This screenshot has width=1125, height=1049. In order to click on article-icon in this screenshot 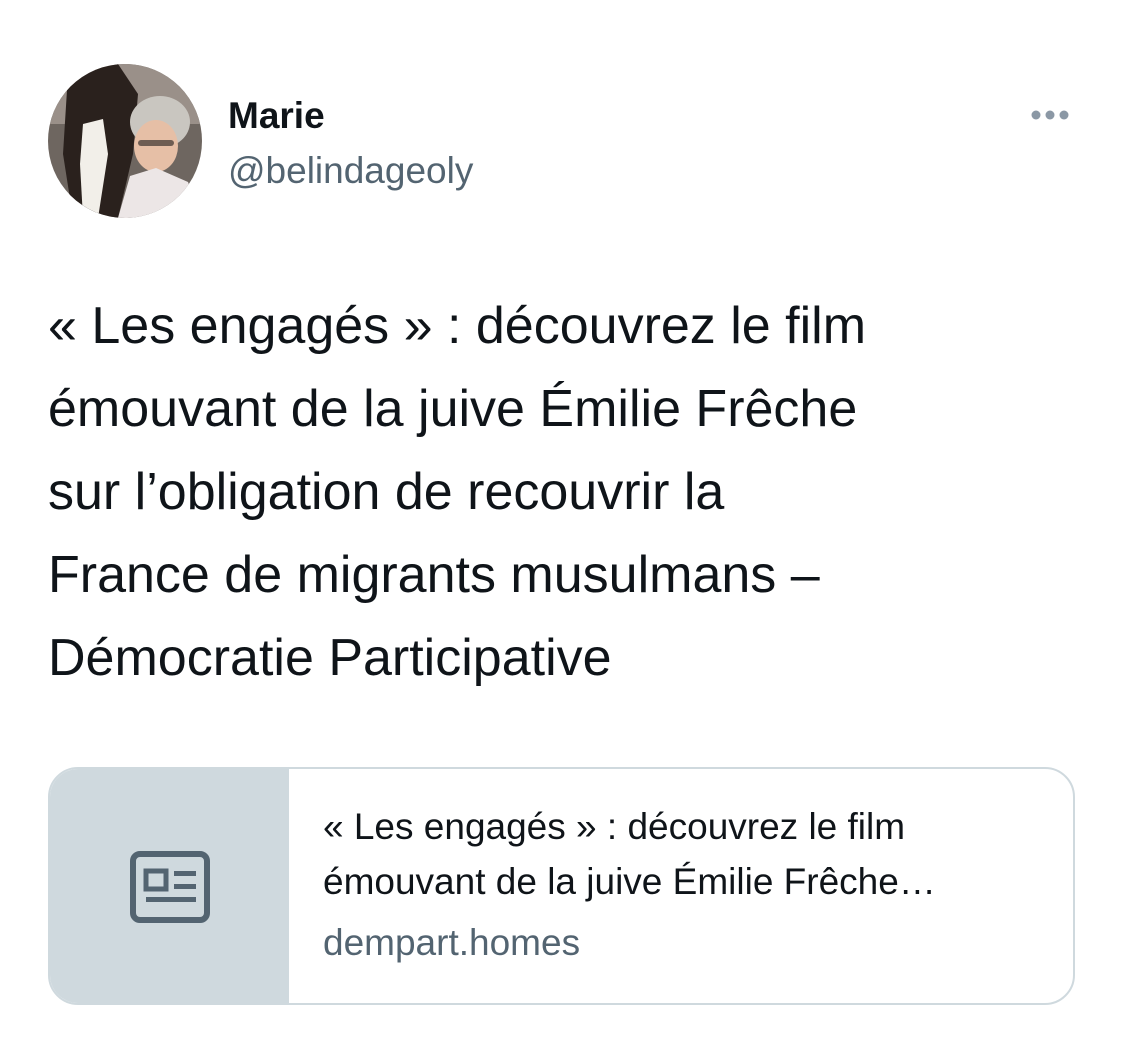, I will do `click(170, 887)`.